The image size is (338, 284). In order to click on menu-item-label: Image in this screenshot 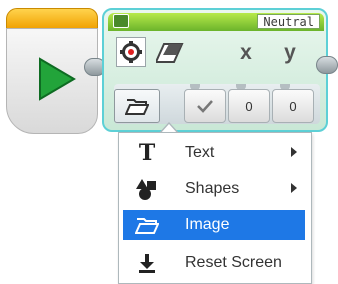, I will do `click(207, 224)`.